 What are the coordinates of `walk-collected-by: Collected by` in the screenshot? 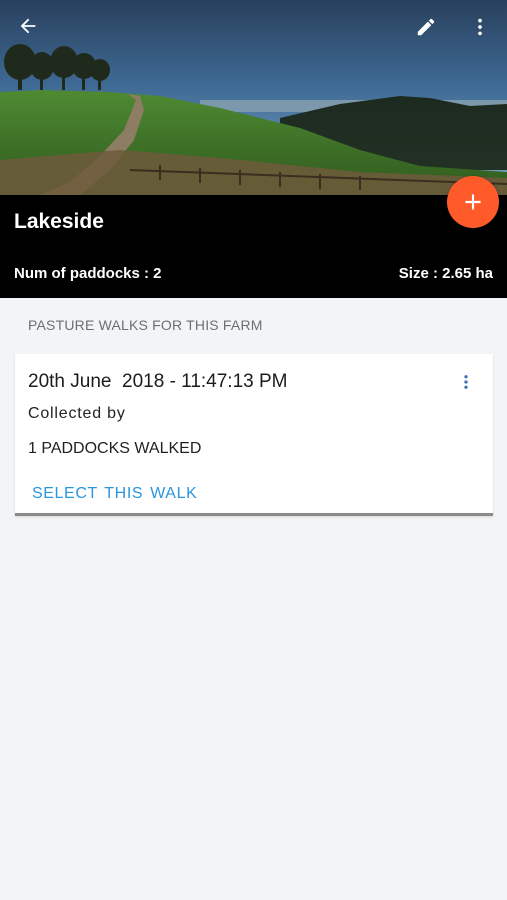 It's located at (77, 413).